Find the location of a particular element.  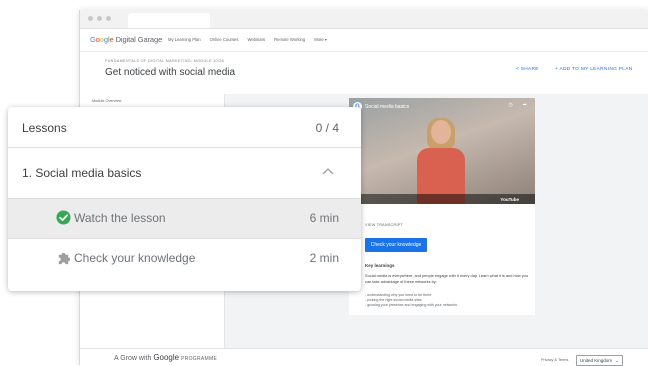

lesson-item-quiz: Check your knowledge 2 min is located at coordinates (184, 258).